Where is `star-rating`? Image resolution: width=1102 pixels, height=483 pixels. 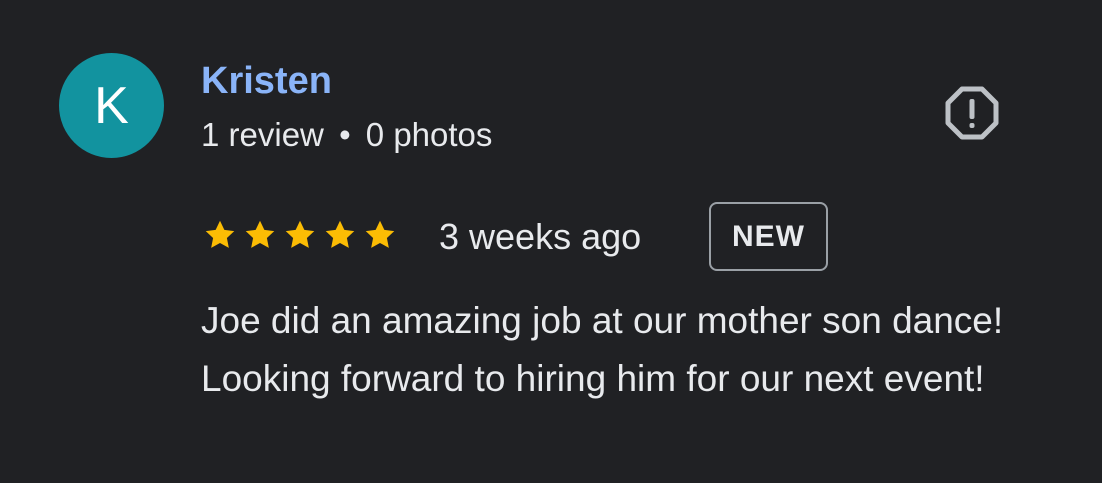
star-rating is located at coordinates (300, 237).